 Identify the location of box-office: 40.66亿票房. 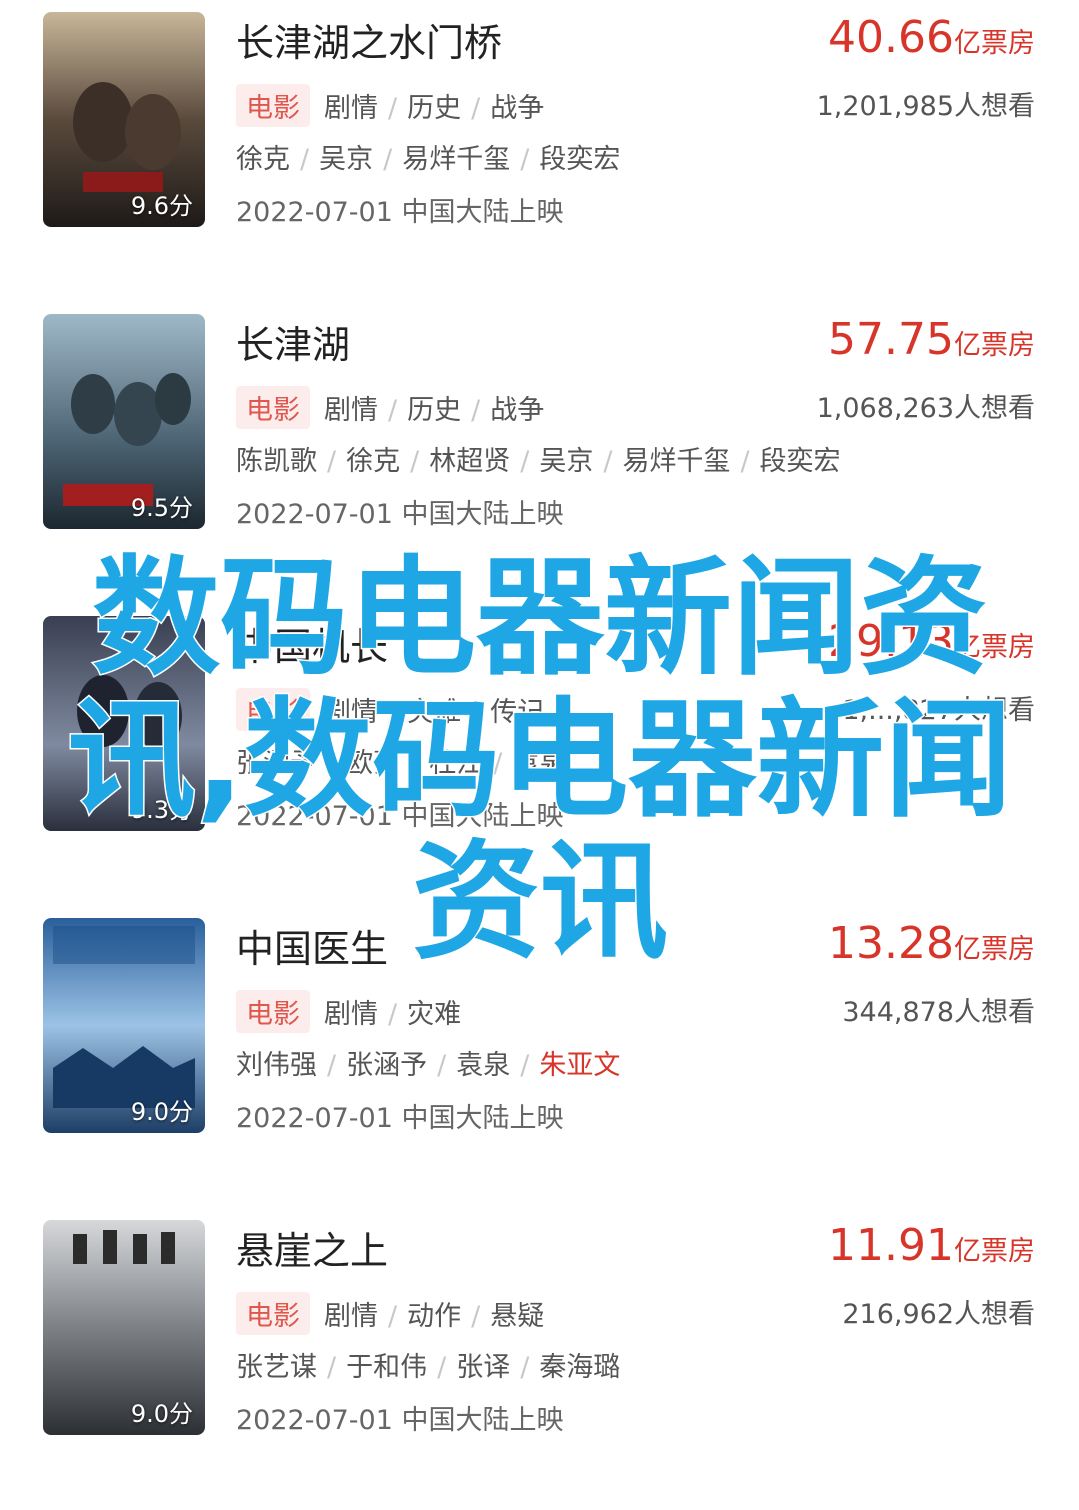
(931, 37).